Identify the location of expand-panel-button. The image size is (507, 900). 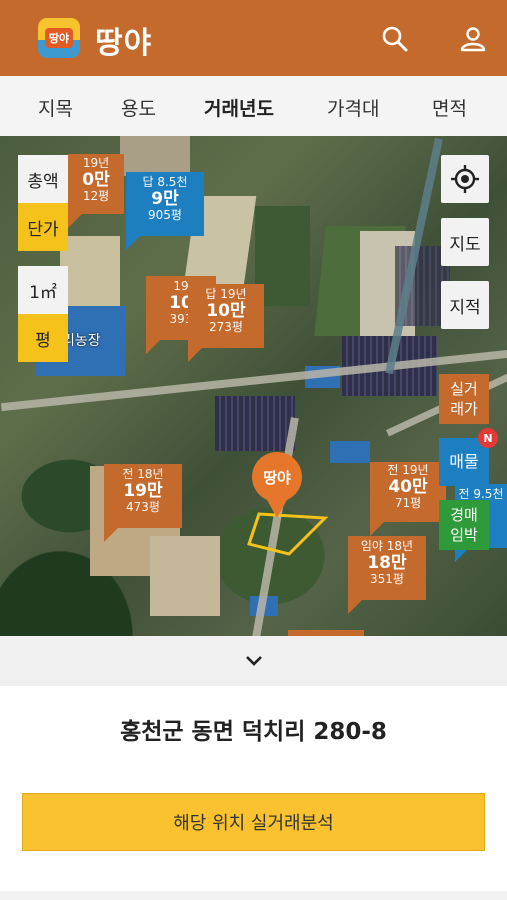
(253, 661).